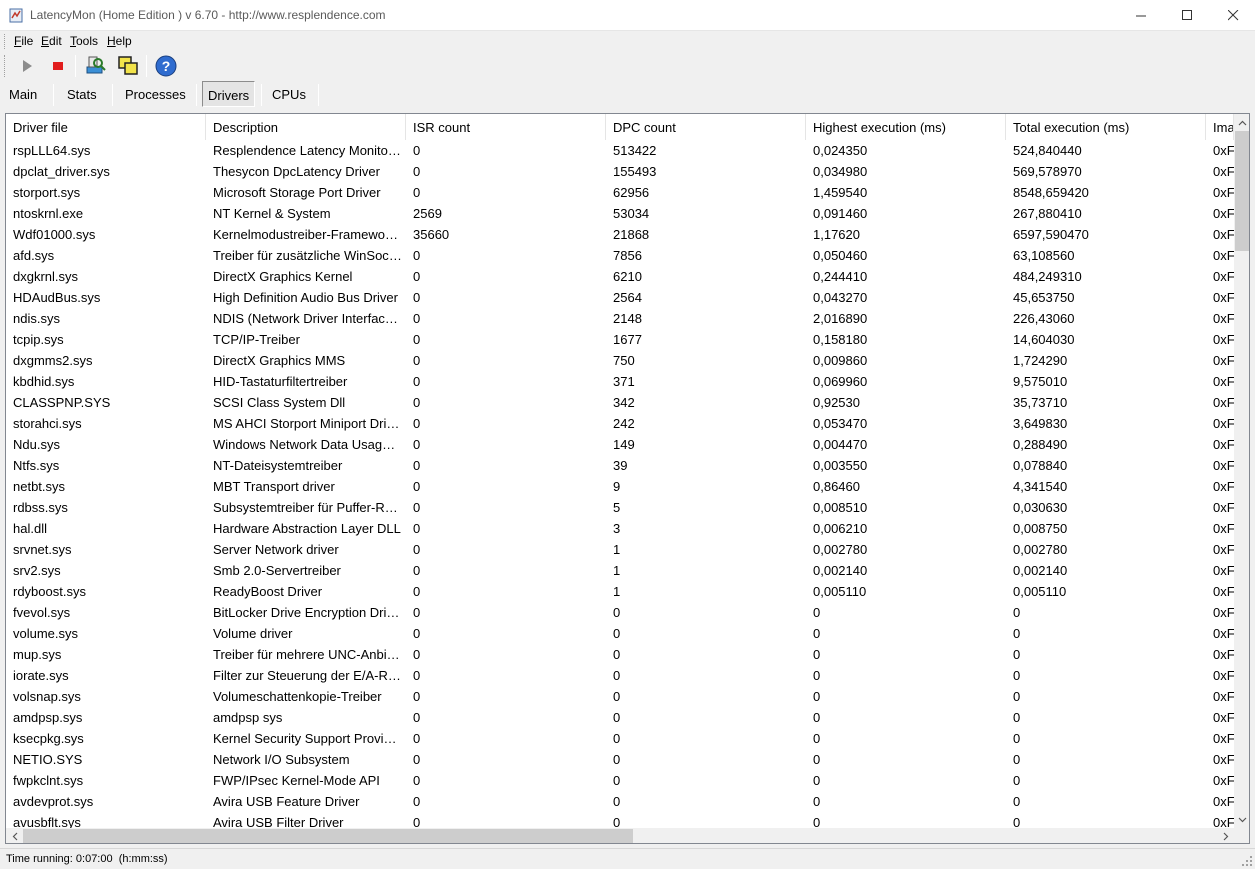 The height and width of the screenshot is (869, 1255). I want to click on table-row: amdpsp.sys amdpsp sys 0 0 0 0 0xF, so click(620, 717).